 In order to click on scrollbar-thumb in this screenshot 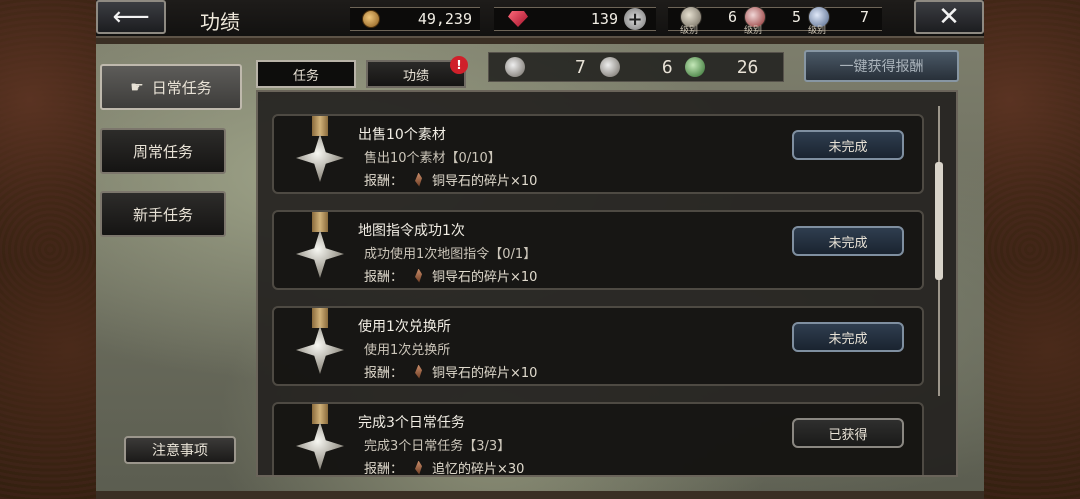, I will do `click(939, 221)`.